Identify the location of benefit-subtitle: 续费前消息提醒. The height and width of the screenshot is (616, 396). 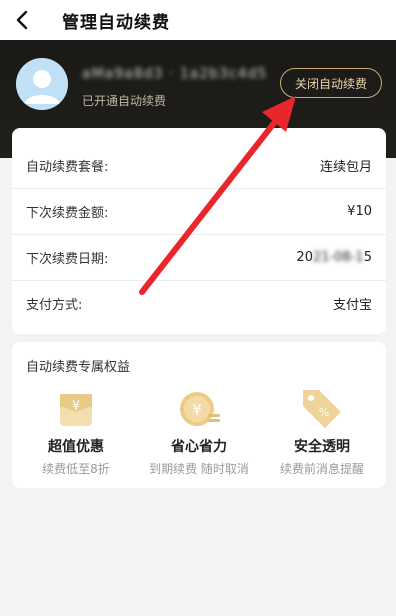
(321, 469).